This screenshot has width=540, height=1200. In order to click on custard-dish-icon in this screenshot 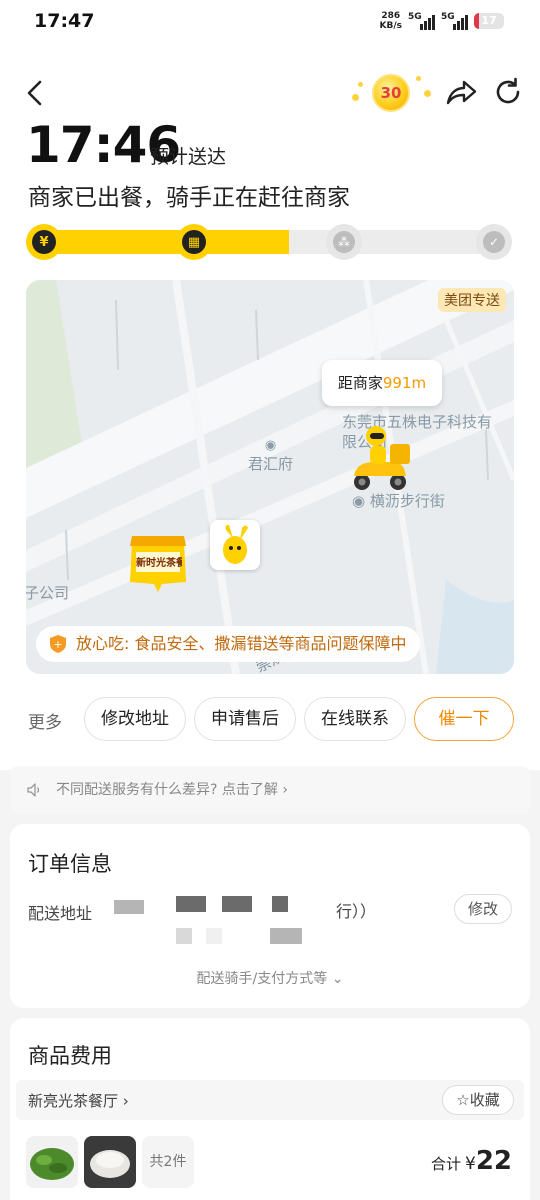, I will do `click(110, 1162)`.